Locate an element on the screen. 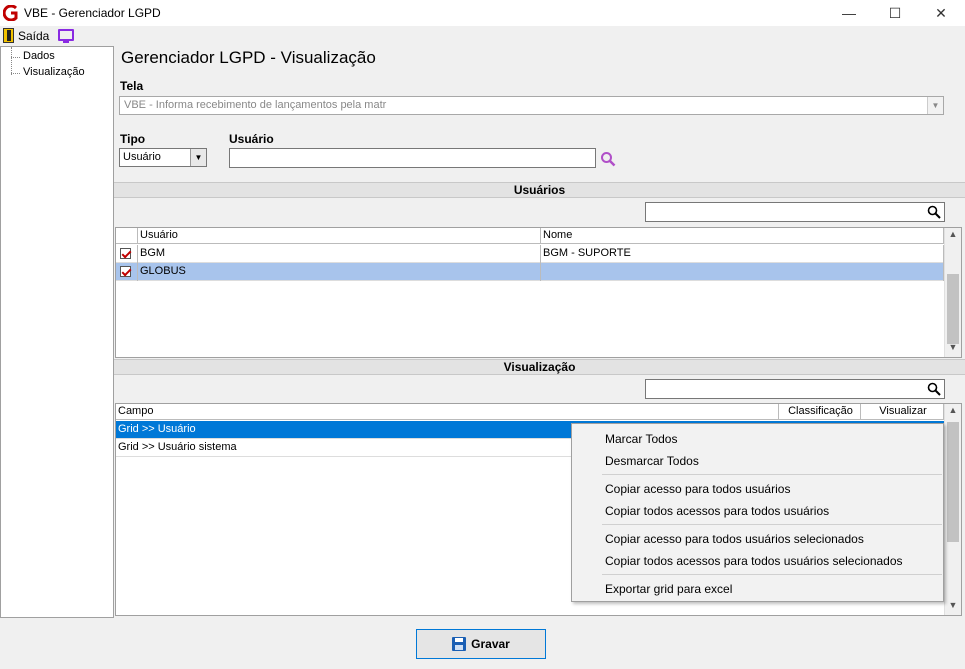  close-icon: ✕ is located at coordinates (941, 12).